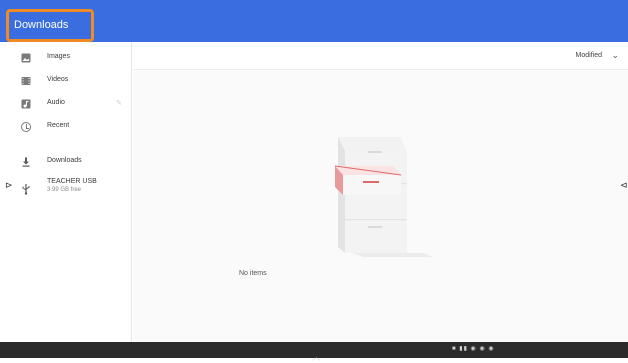  Describe the element at coordinates (66, 105) in the screenshot. I see `sidebar-item-audio: Audio` at that location.